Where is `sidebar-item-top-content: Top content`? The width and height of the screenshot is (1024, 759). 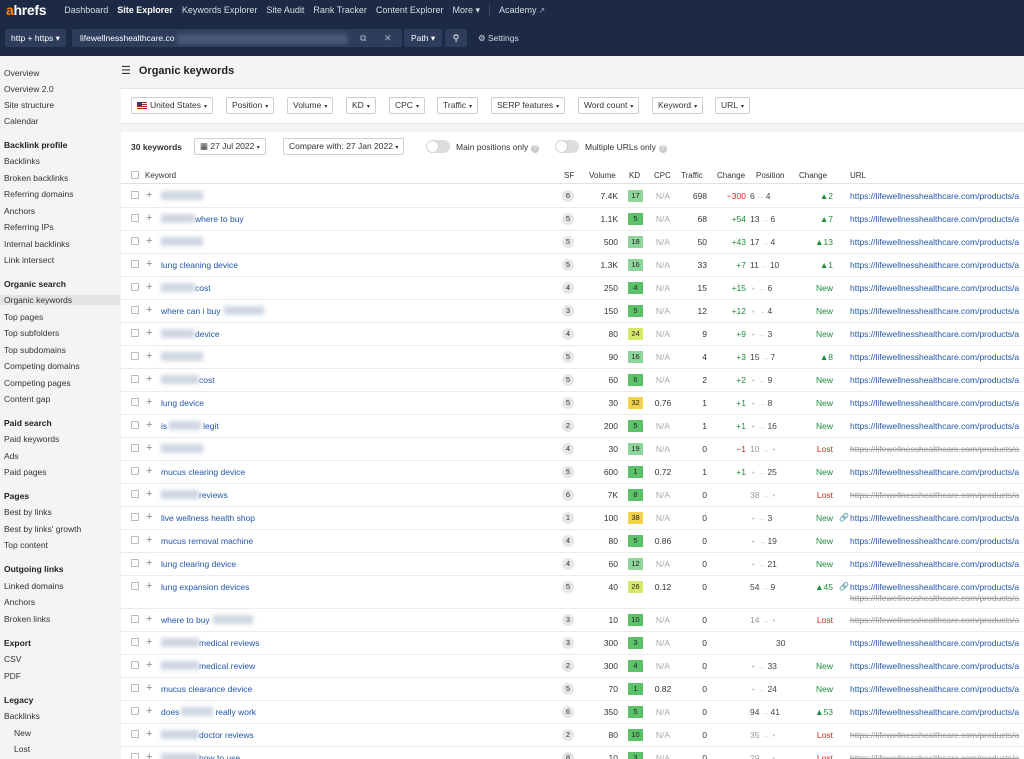
sidebar-item-top-content: Top content is located at coordinates (26, 545).